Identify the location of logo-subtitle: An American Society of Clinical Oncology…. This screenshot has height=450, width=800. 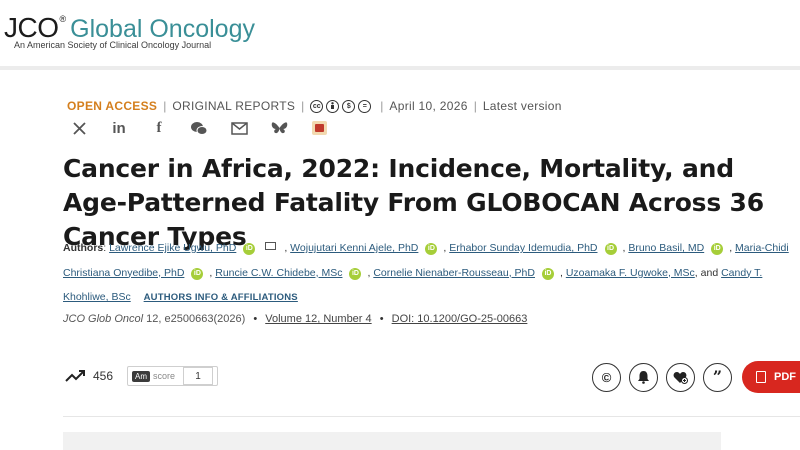
(113, 45).